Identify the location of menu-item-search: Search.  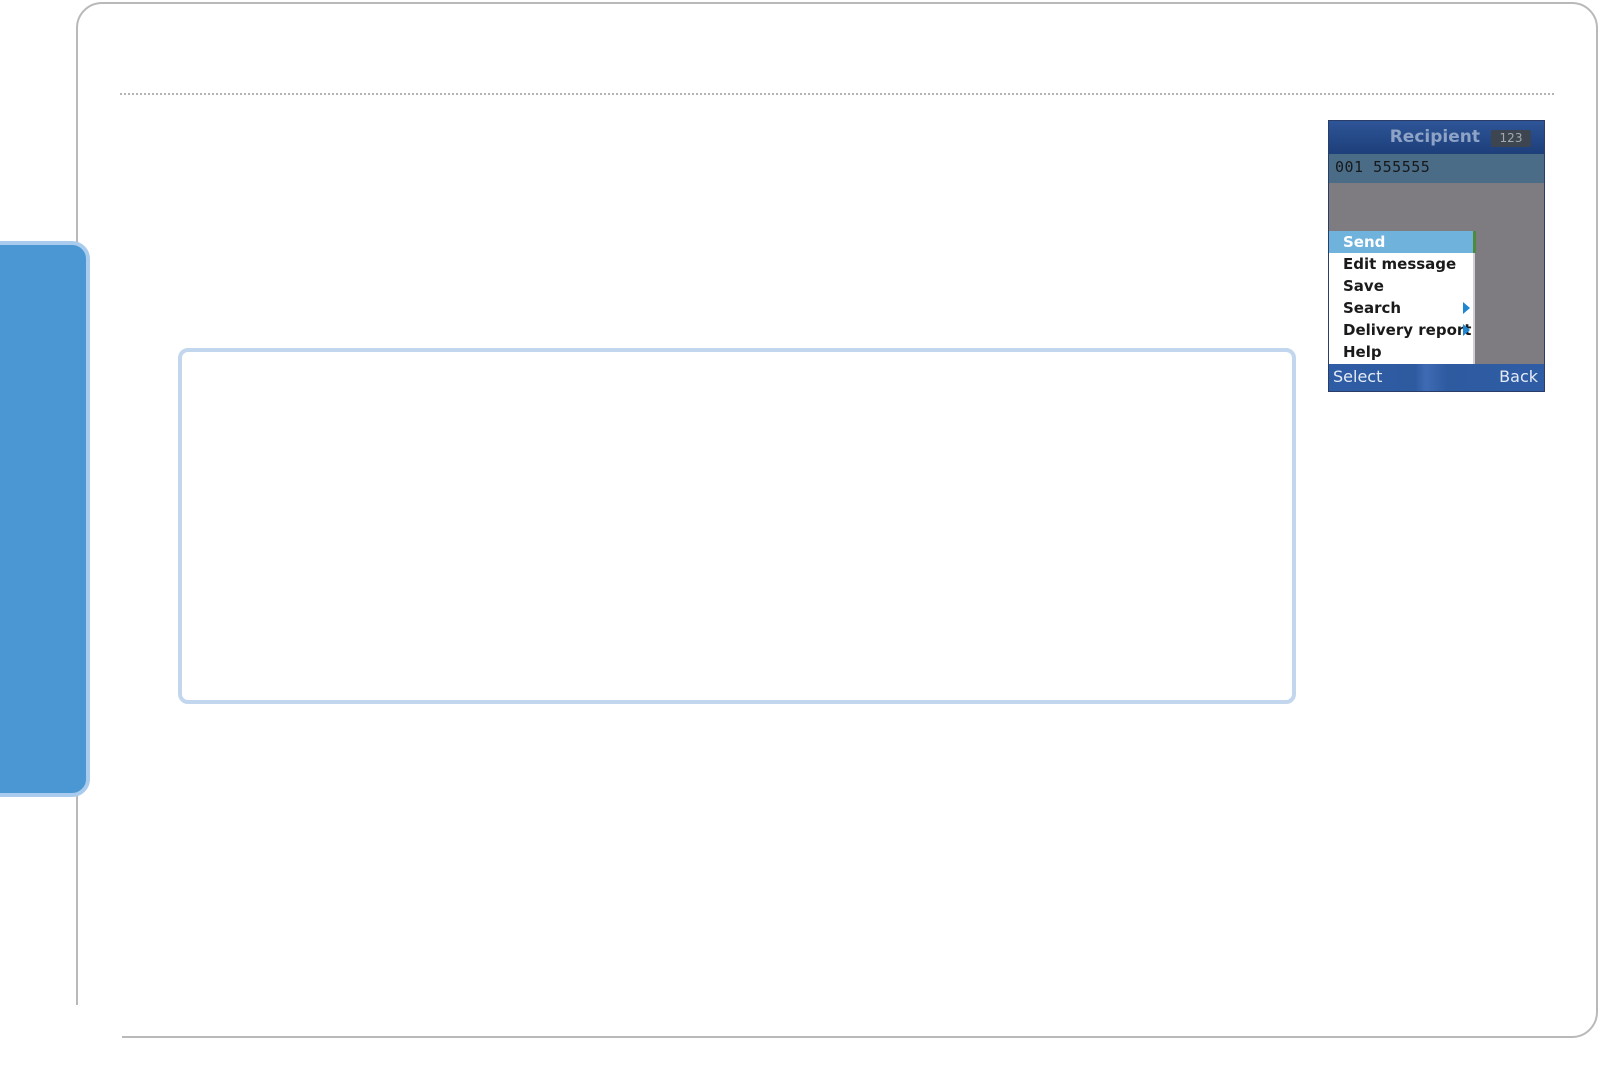
(1401, 308).